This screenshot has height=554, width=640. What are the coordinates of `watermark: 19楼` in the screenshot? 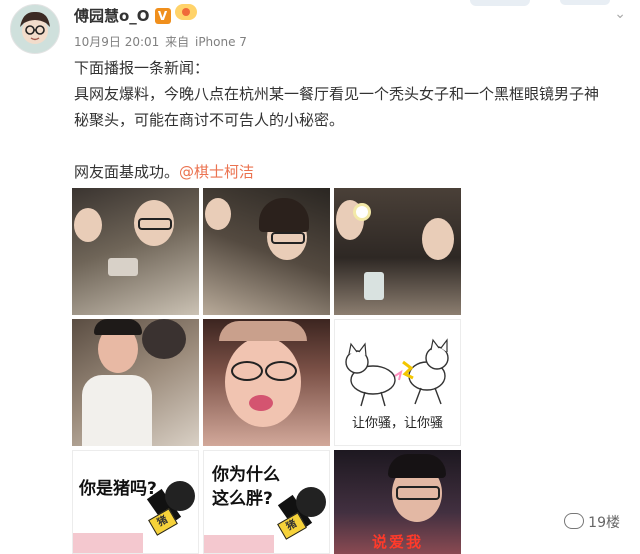 It's located at (592, 522).